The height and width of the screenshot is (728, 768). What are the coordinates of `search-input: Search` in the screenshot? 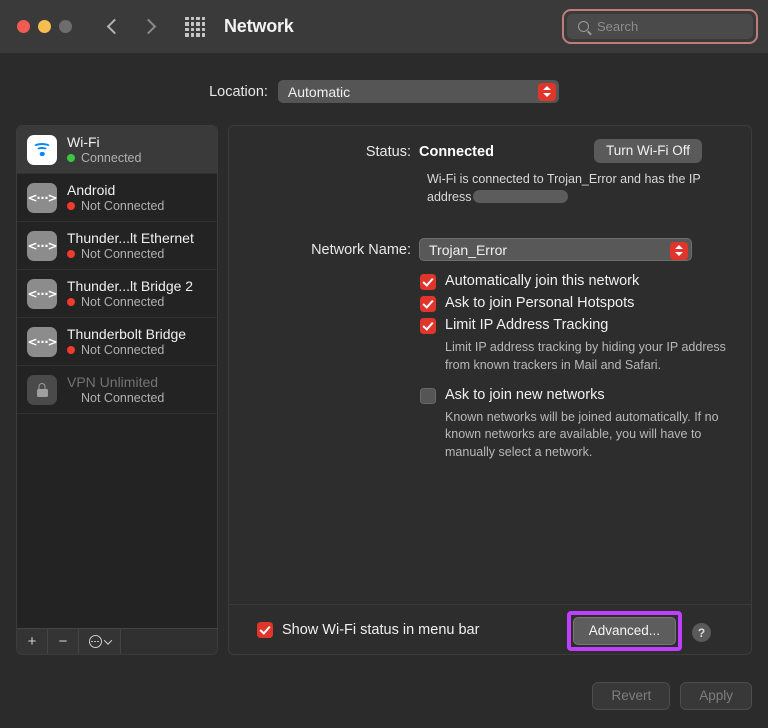 It's located at (660, 26).